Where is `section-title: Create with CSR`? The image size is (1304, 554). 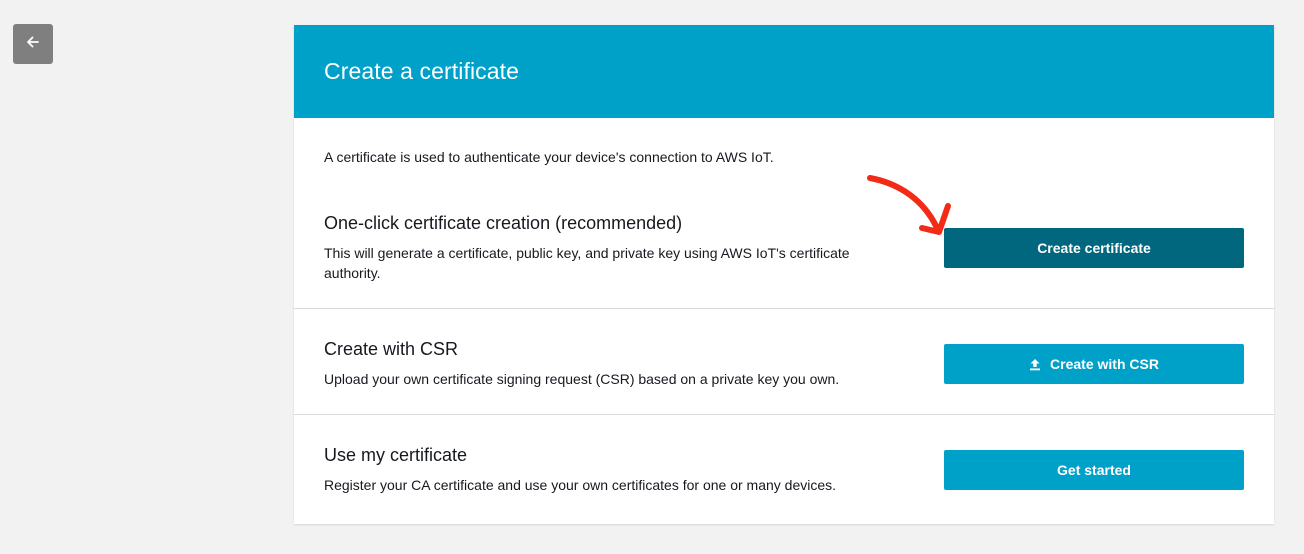
section-title: Create with CSR is located at coordinates (391, 349).